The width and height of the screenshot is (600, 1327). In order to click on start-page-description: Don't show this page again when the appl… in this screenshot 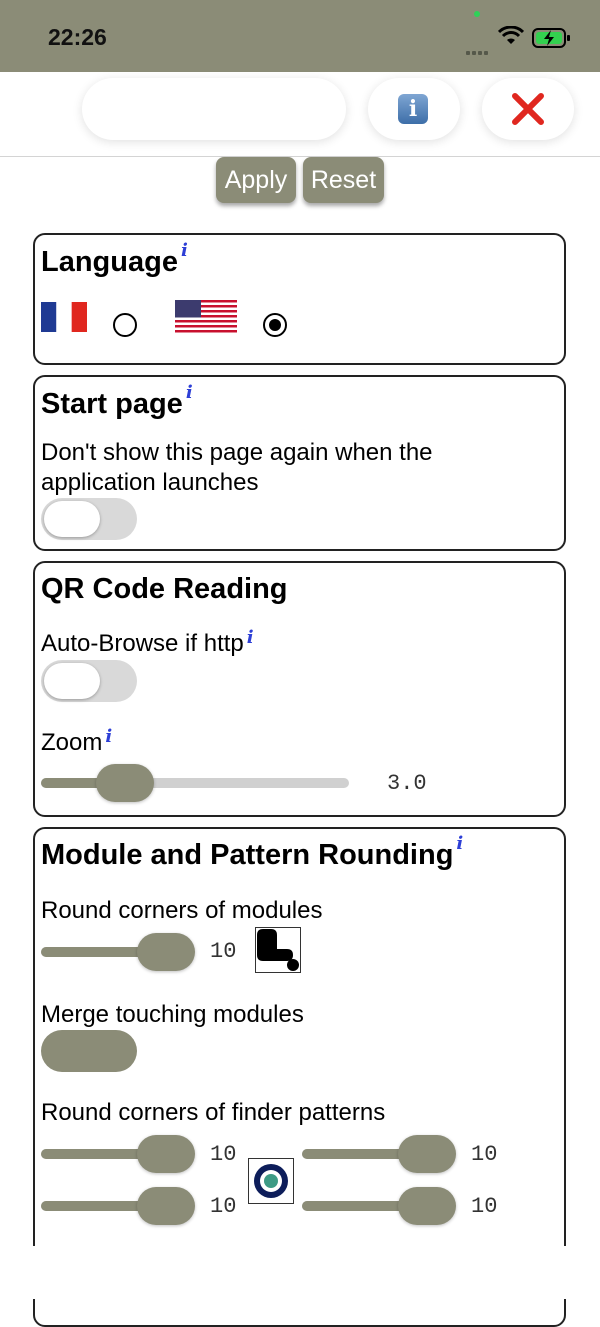, I will do `click(237, 467)`.